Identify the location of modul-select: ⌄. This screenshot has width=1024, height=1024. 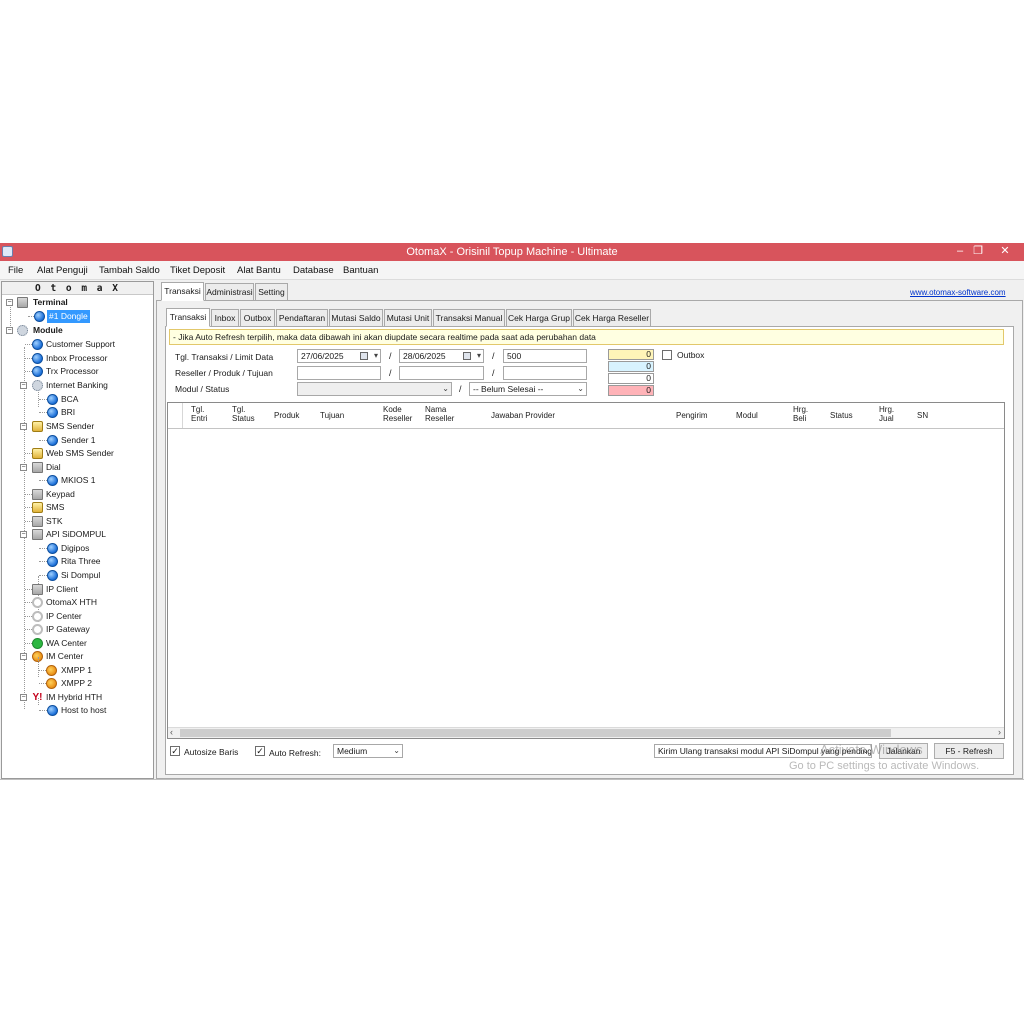
(374, 389).